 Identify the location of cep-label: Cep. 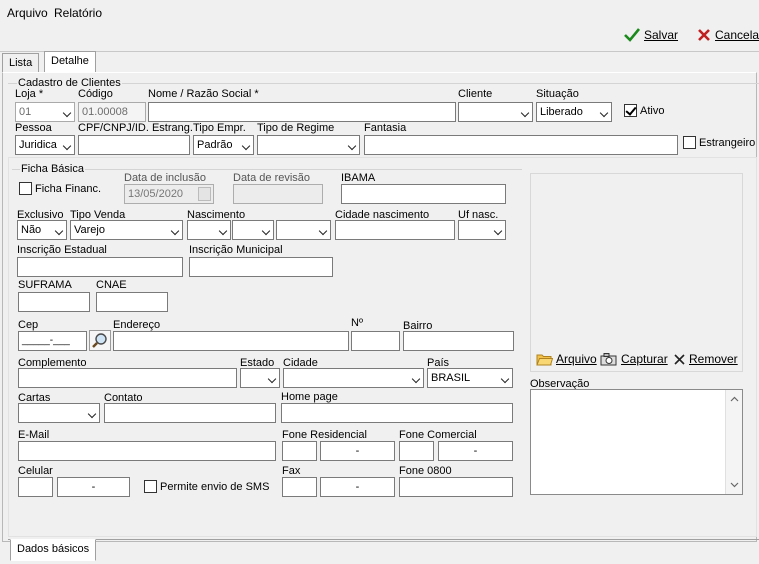
(28, 325).